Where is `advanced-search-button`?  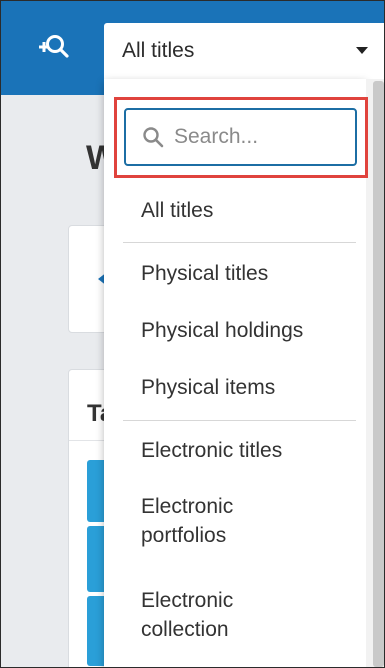 advanced-search-button is located at coordinates (53, 47).